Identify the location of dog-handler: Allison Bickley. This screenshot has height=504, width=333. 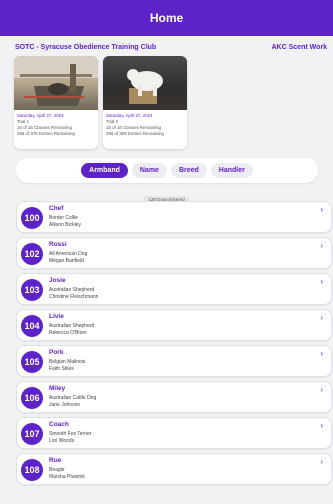
(65, 225).